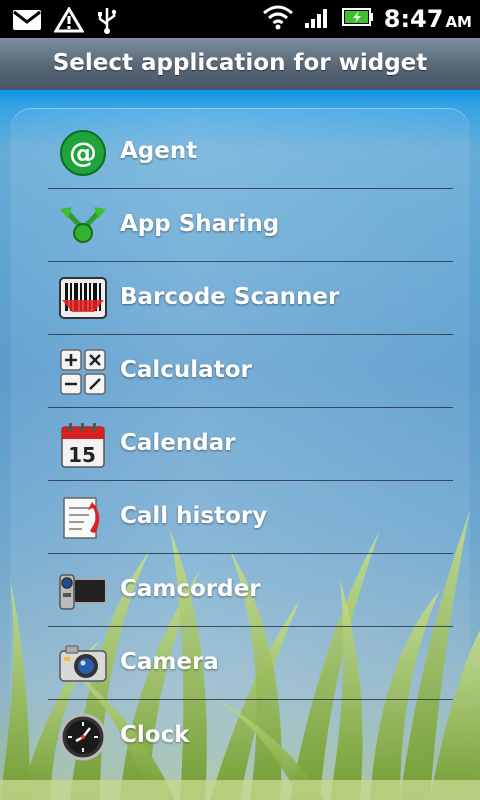 The image size is (480, 800). What do you see at coordinates (82, 455) in the screenshot?
I see `calendar-icon-day: 15` at bounding box center [82, 455].